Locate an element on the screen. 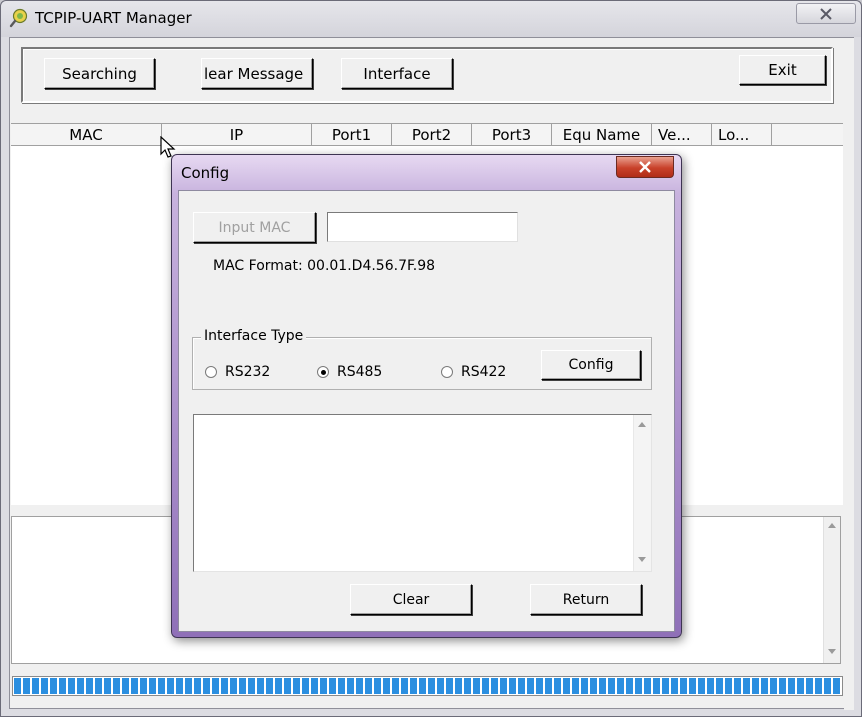  column-header-port1: Port1 is located at coordinates (352, 134).